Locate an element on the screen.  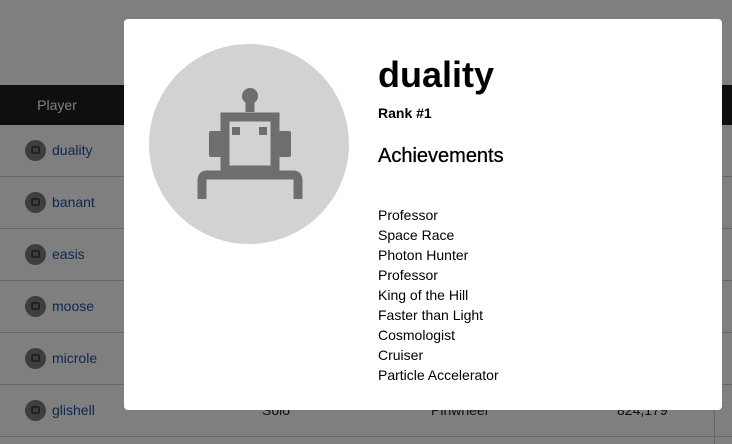
achievement-item: Photon Hunter is located at coordinates (423, 255).